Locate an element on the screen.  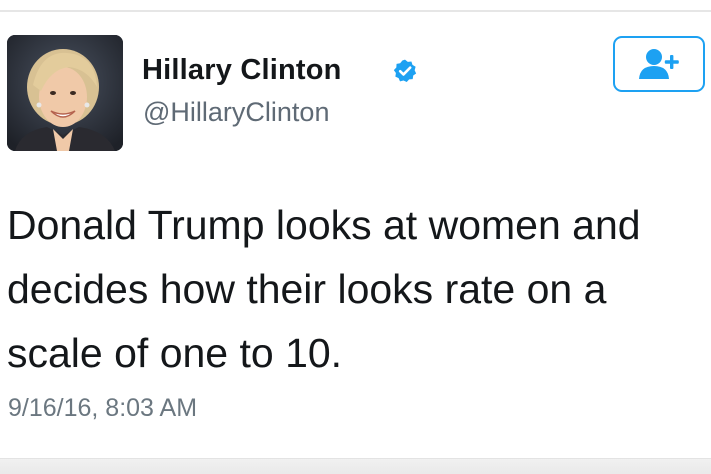
tweet-text-line: Donald Trump looks at women and is located at coordinates (324, 225).